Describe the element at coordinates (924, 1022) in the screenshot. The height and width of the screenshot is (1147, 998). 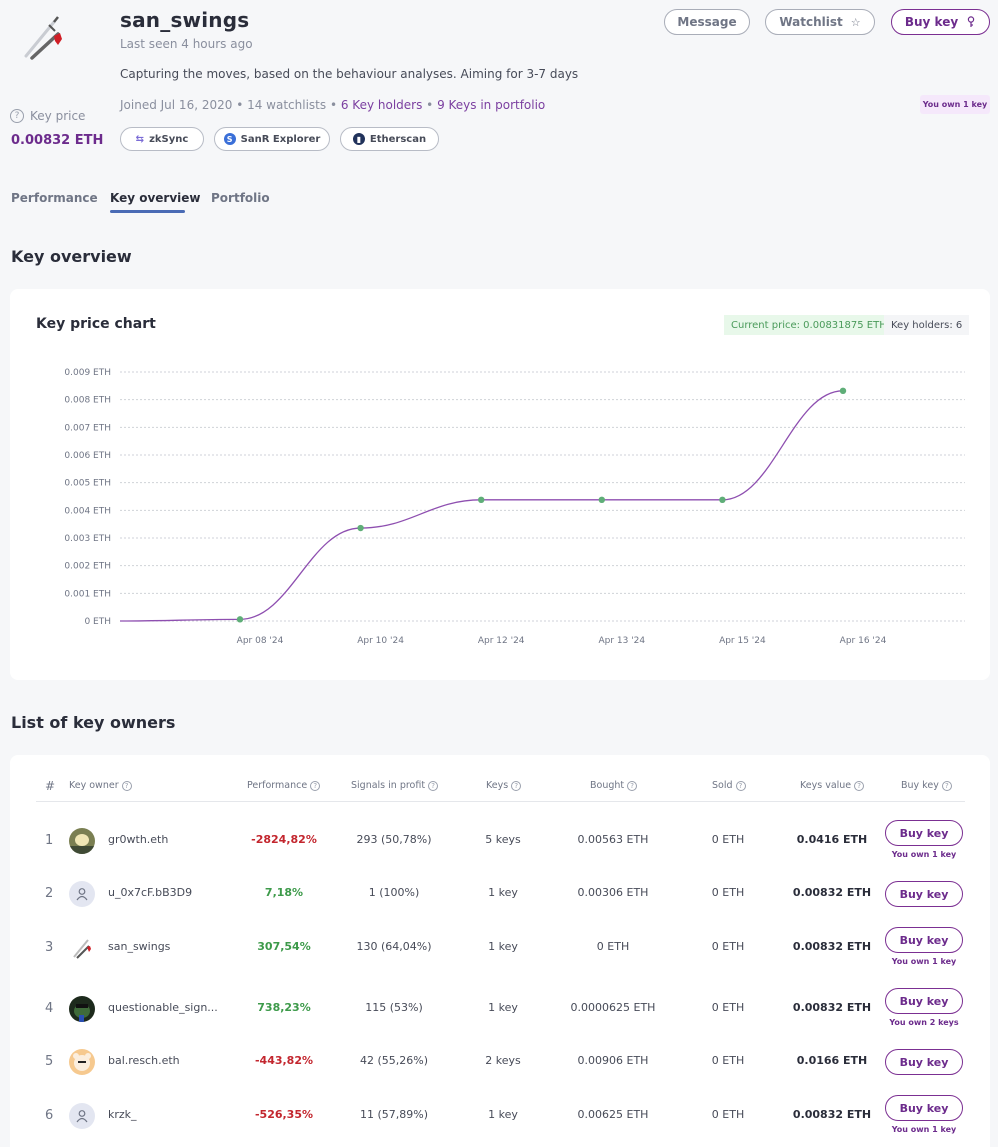
I see `you-own-label: You own 2 keys` at that location.